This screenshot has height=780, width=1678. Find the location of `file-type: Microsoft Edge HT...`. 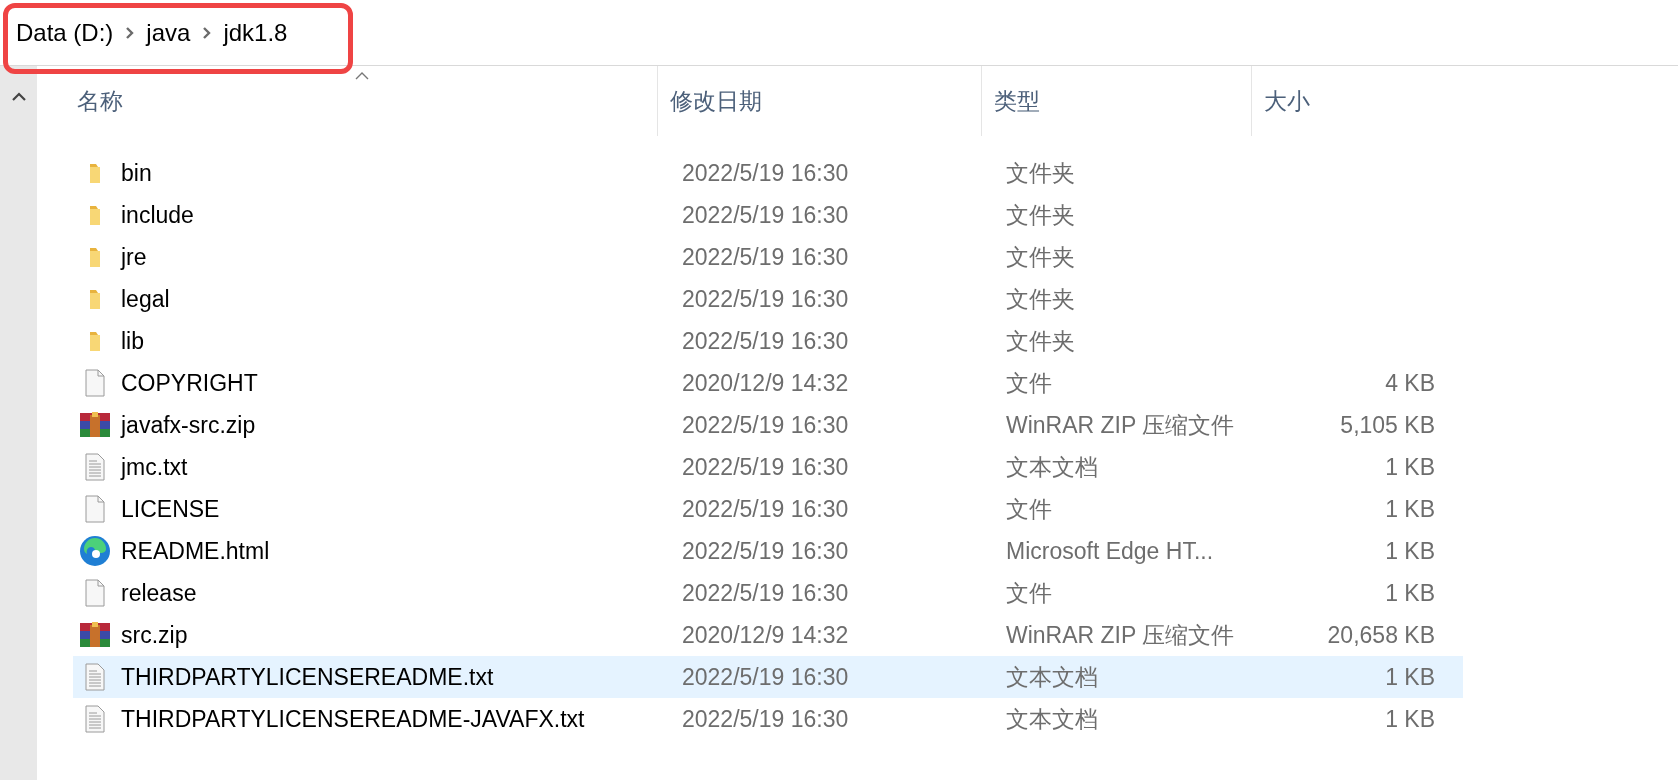

file-type: Microsoft Edge HT... is located at coordinates (1110, 550).